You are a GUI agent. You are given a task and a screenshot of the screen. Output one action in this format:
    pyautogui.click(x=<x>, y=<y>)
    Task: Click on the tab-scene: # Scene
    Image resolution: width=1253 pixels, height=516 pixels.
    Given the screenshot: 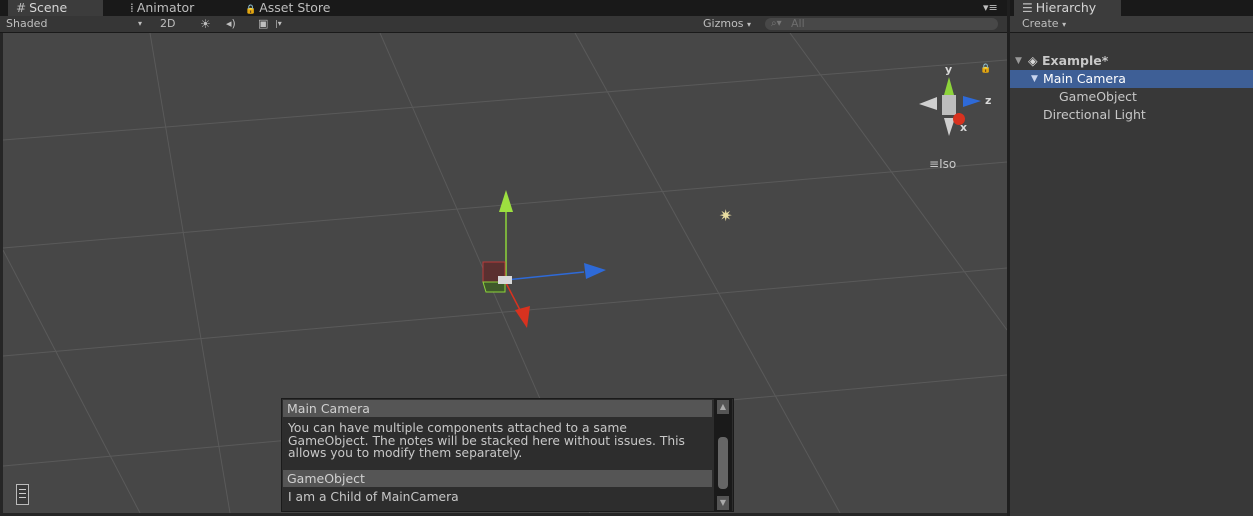 What is the action you would take?
    pyautogui.click(x=55, y=8)
    